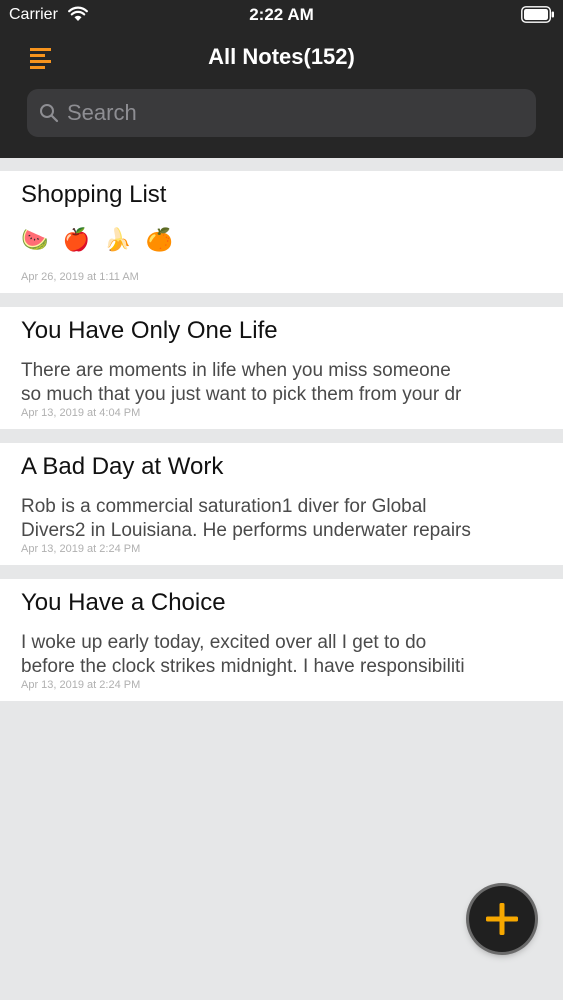  I want to click on status-time: 2:22 AM, so click(281, 14).